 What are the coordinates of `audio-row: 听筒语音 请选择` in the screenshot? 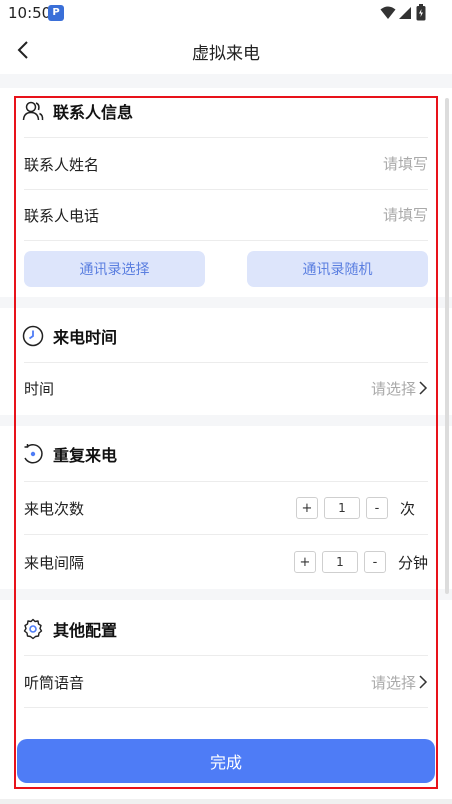 It's located at (226, 682).